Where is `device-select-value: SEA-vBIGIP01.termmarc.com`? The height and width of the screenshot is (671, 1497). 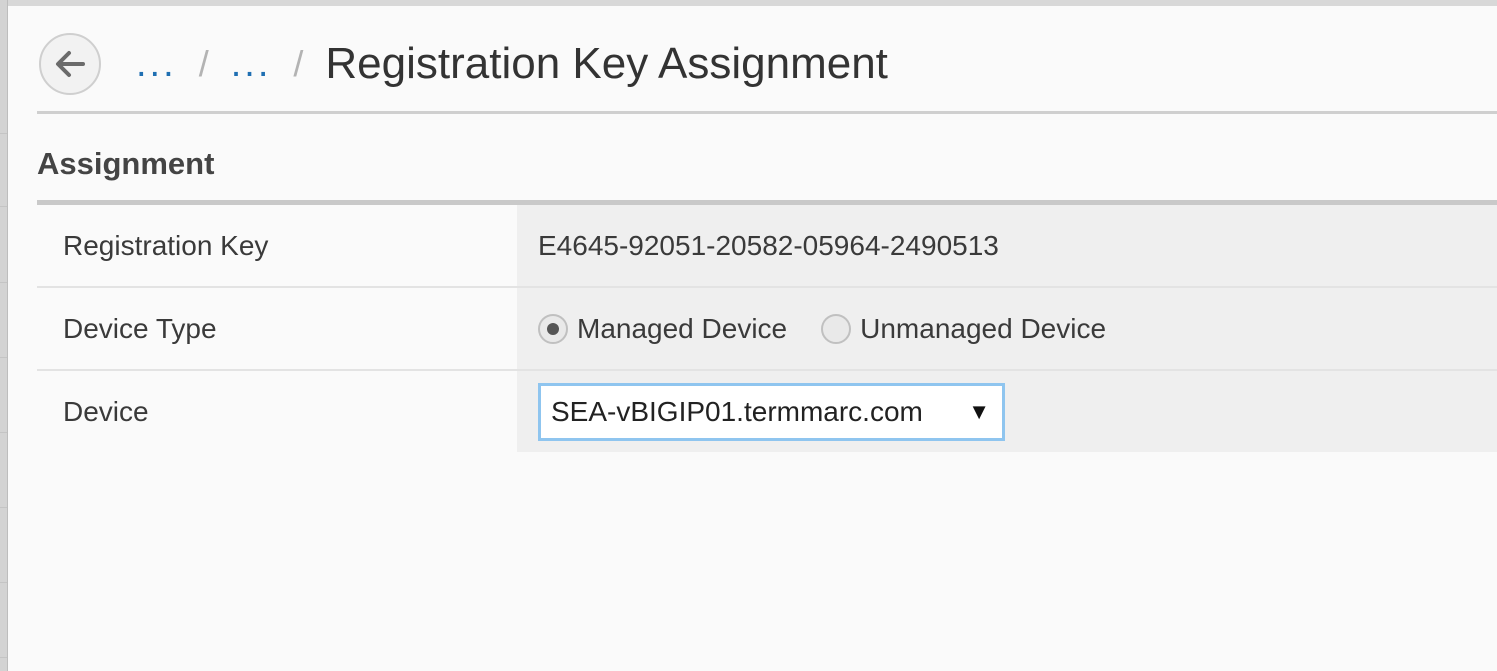
device-select-value: SEA-vBIGIP01.termmarc.com is located at coordinates (737, 411).